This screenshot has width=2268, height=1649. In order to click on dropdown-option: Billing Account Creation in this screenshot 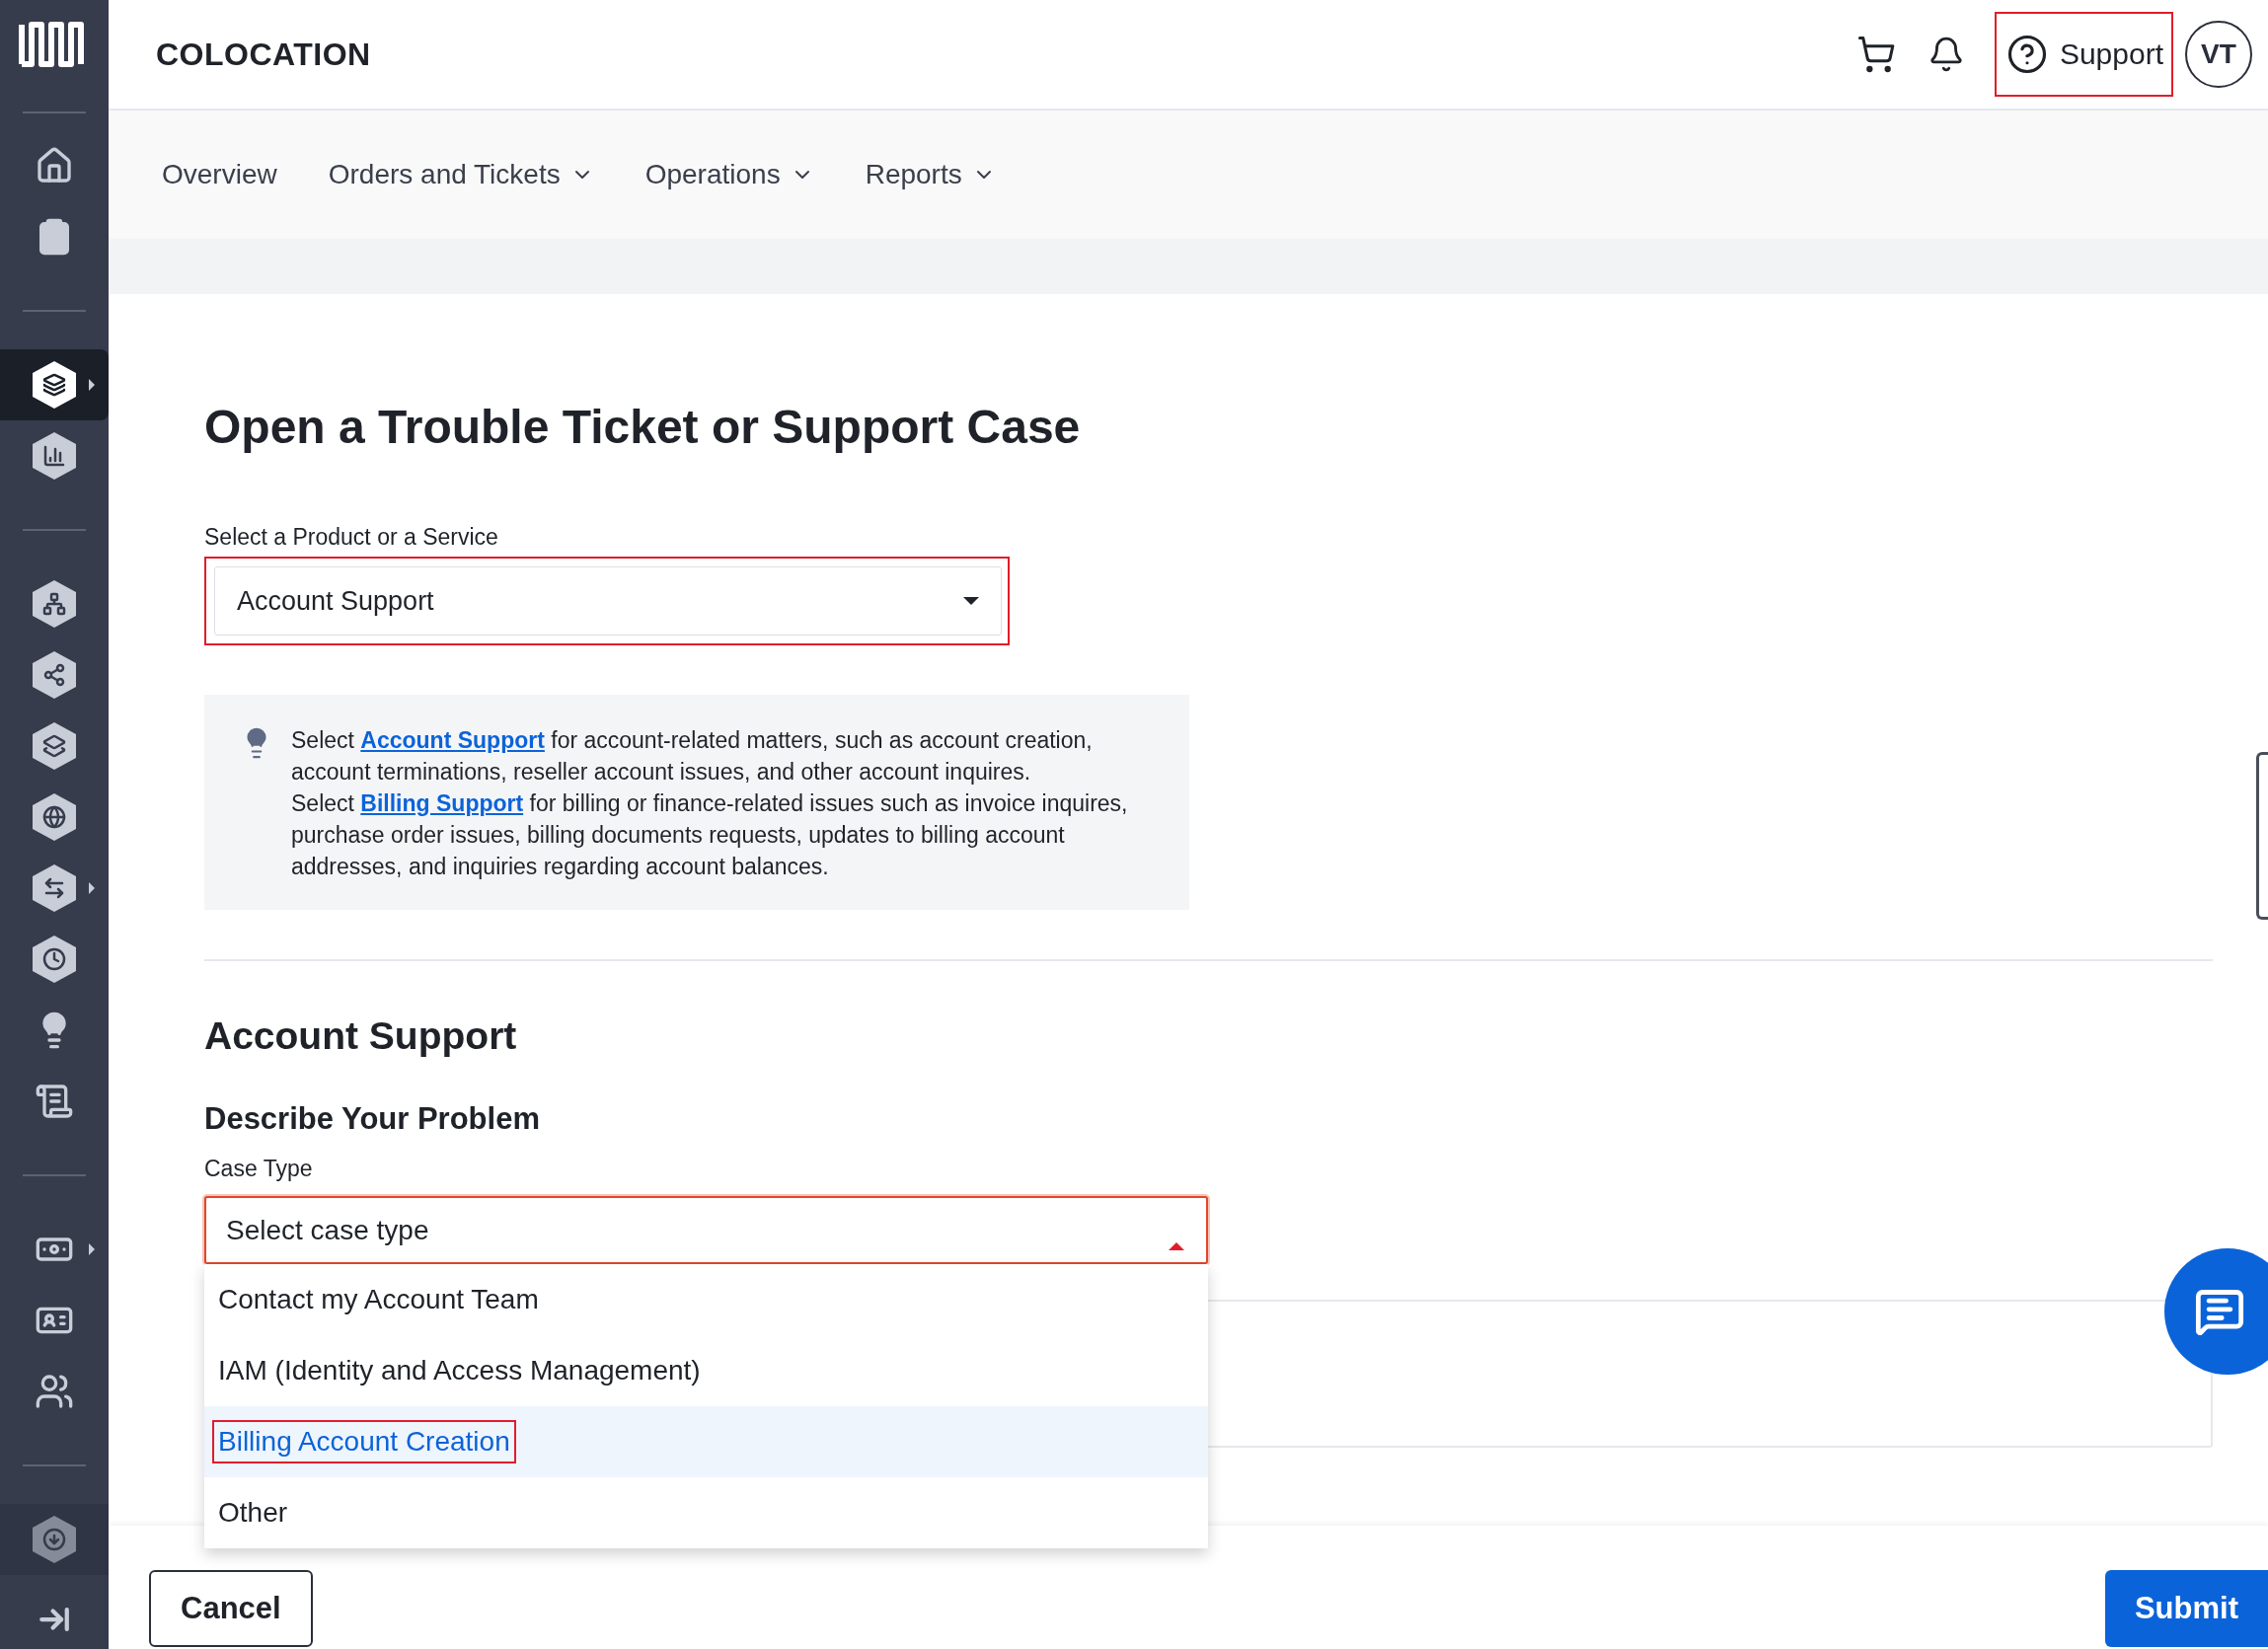, I will do `click(706, 1441)`.